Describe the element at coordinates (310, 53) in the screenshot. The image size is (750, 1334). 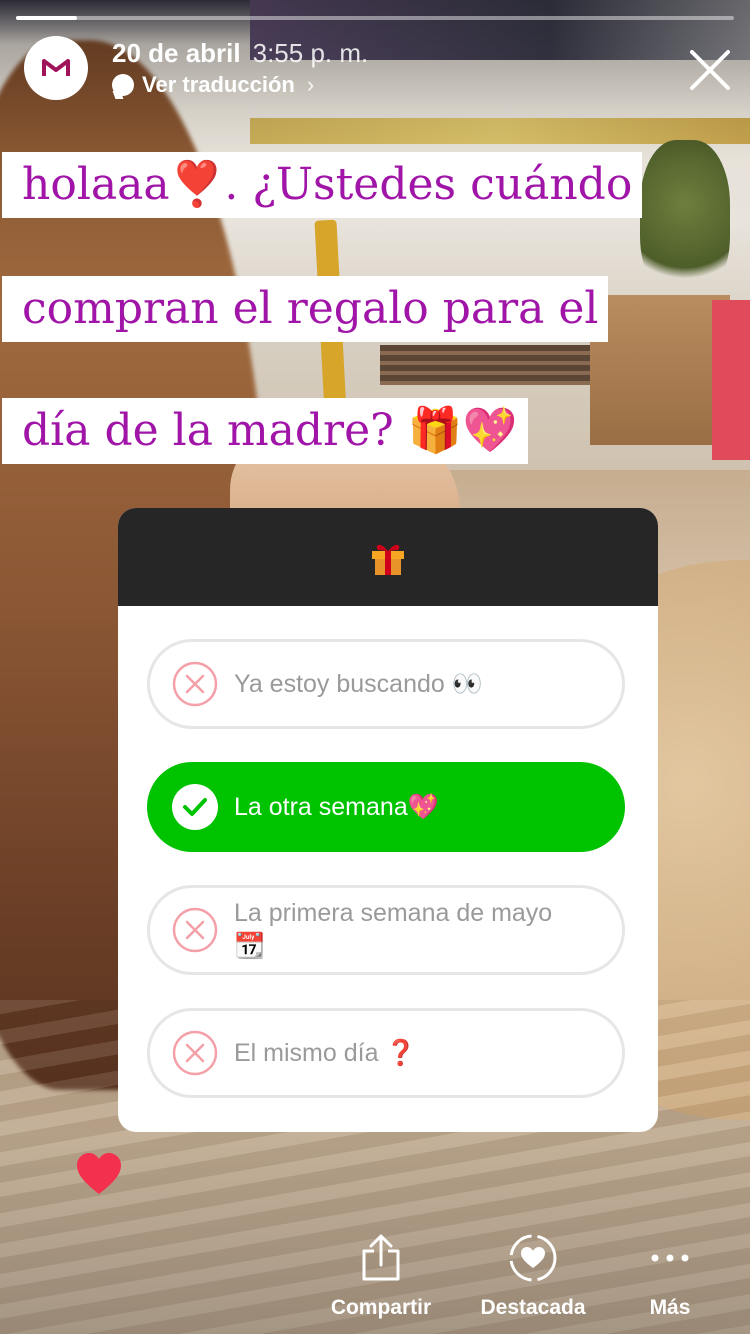
I see `story-time: 3:55 p. m.` at that location.